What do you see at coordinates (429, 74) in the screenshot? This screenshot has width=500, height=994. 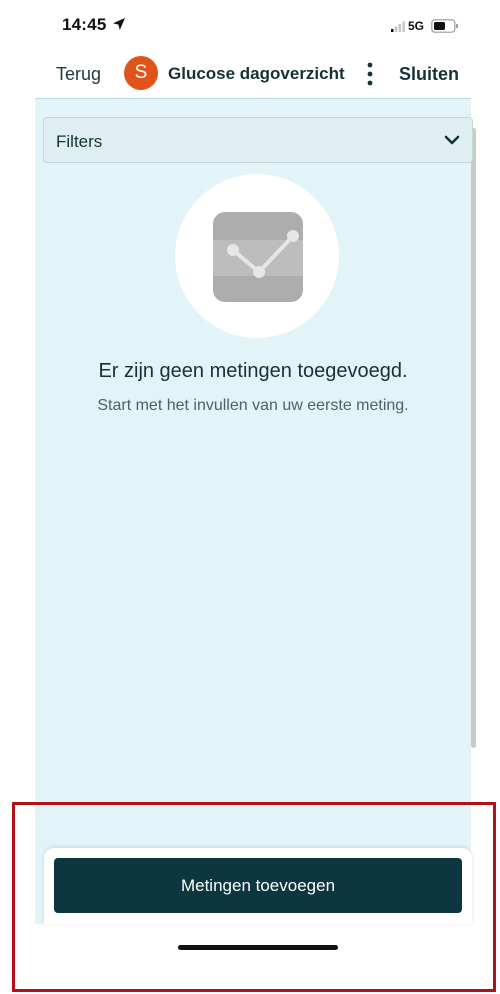 I see `close-button: Sluiten` at bounding box center [429, 74].